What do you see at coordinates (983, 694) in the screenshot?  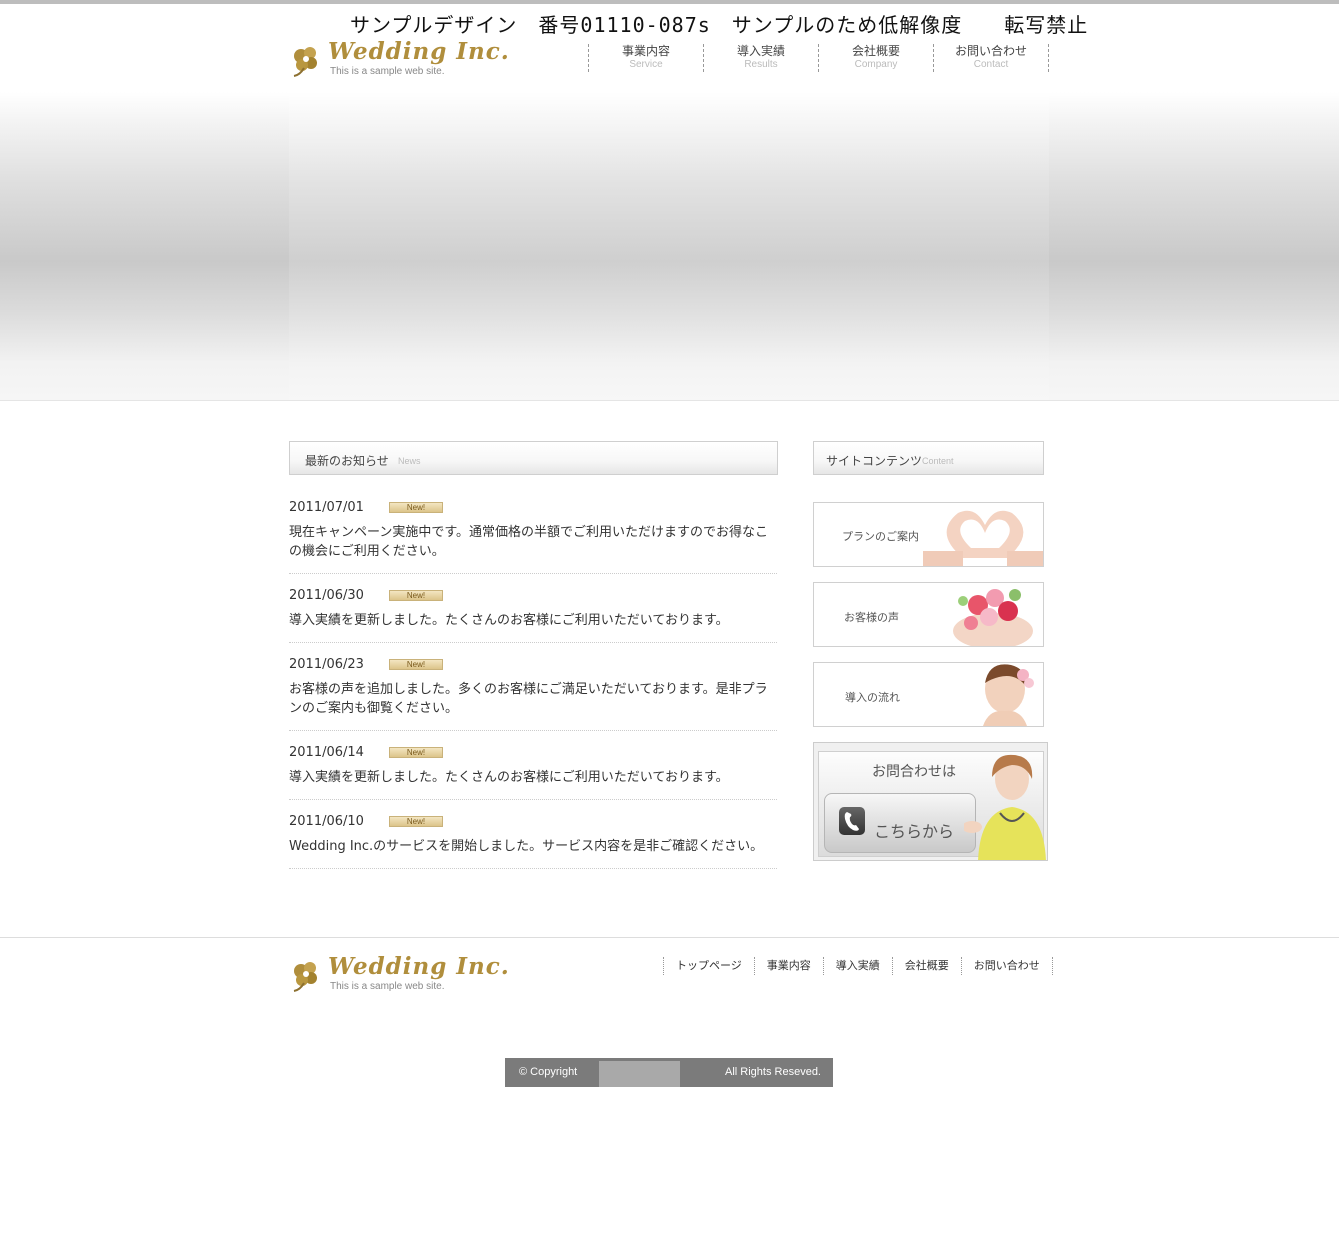 I see `bride-portrait-image` at bounding box center [983, 694].